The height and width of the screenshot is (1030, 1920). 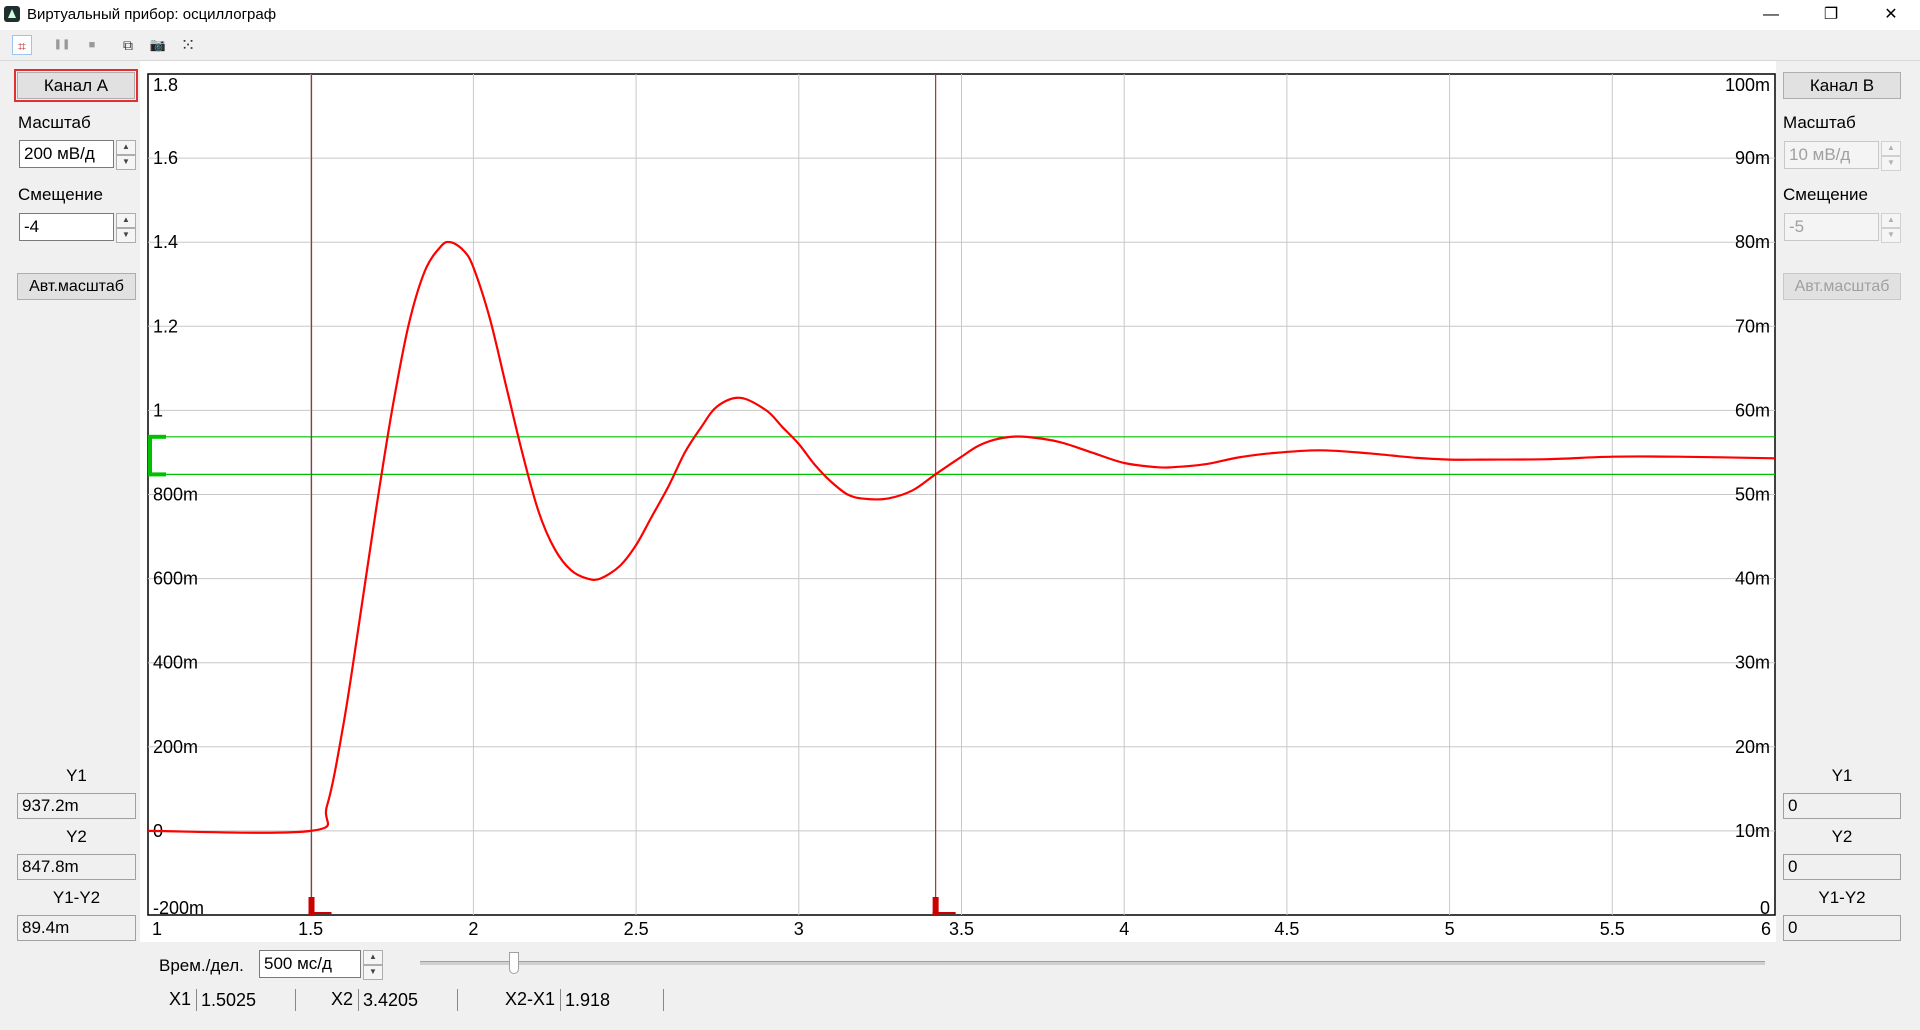 I want to click on y-right-tick-label: 60m, so click(x=1752, y=410).